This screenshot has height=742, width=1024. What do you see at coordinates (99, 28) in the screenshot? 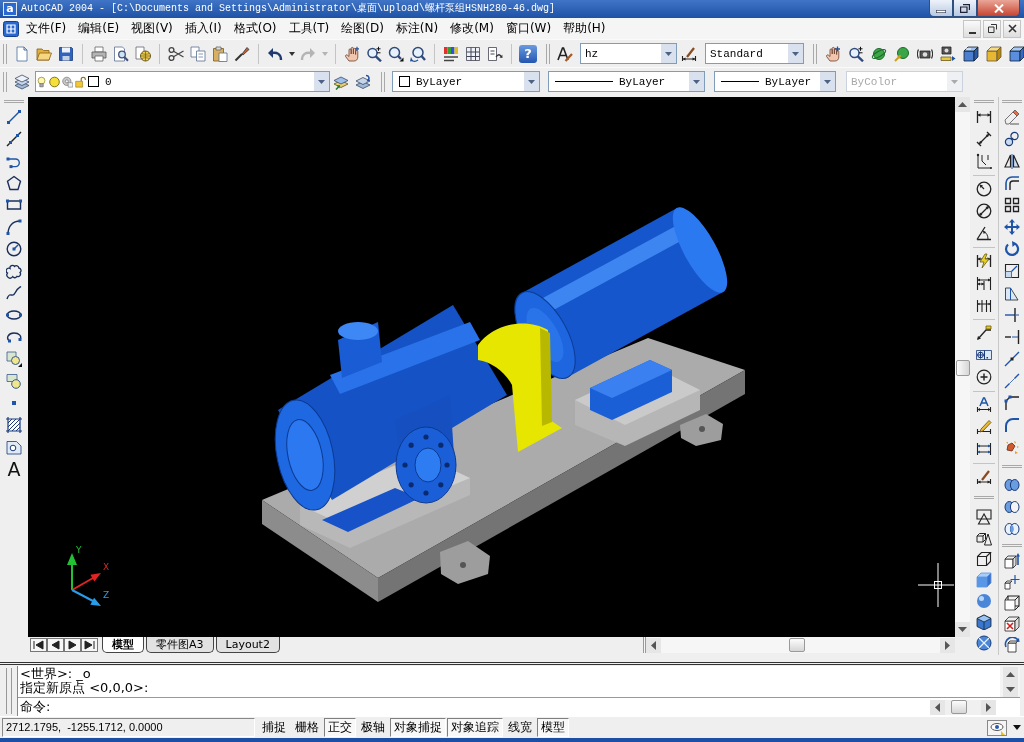
I see `menu-item: 编辑(E)` at bounding box center [99, 28].